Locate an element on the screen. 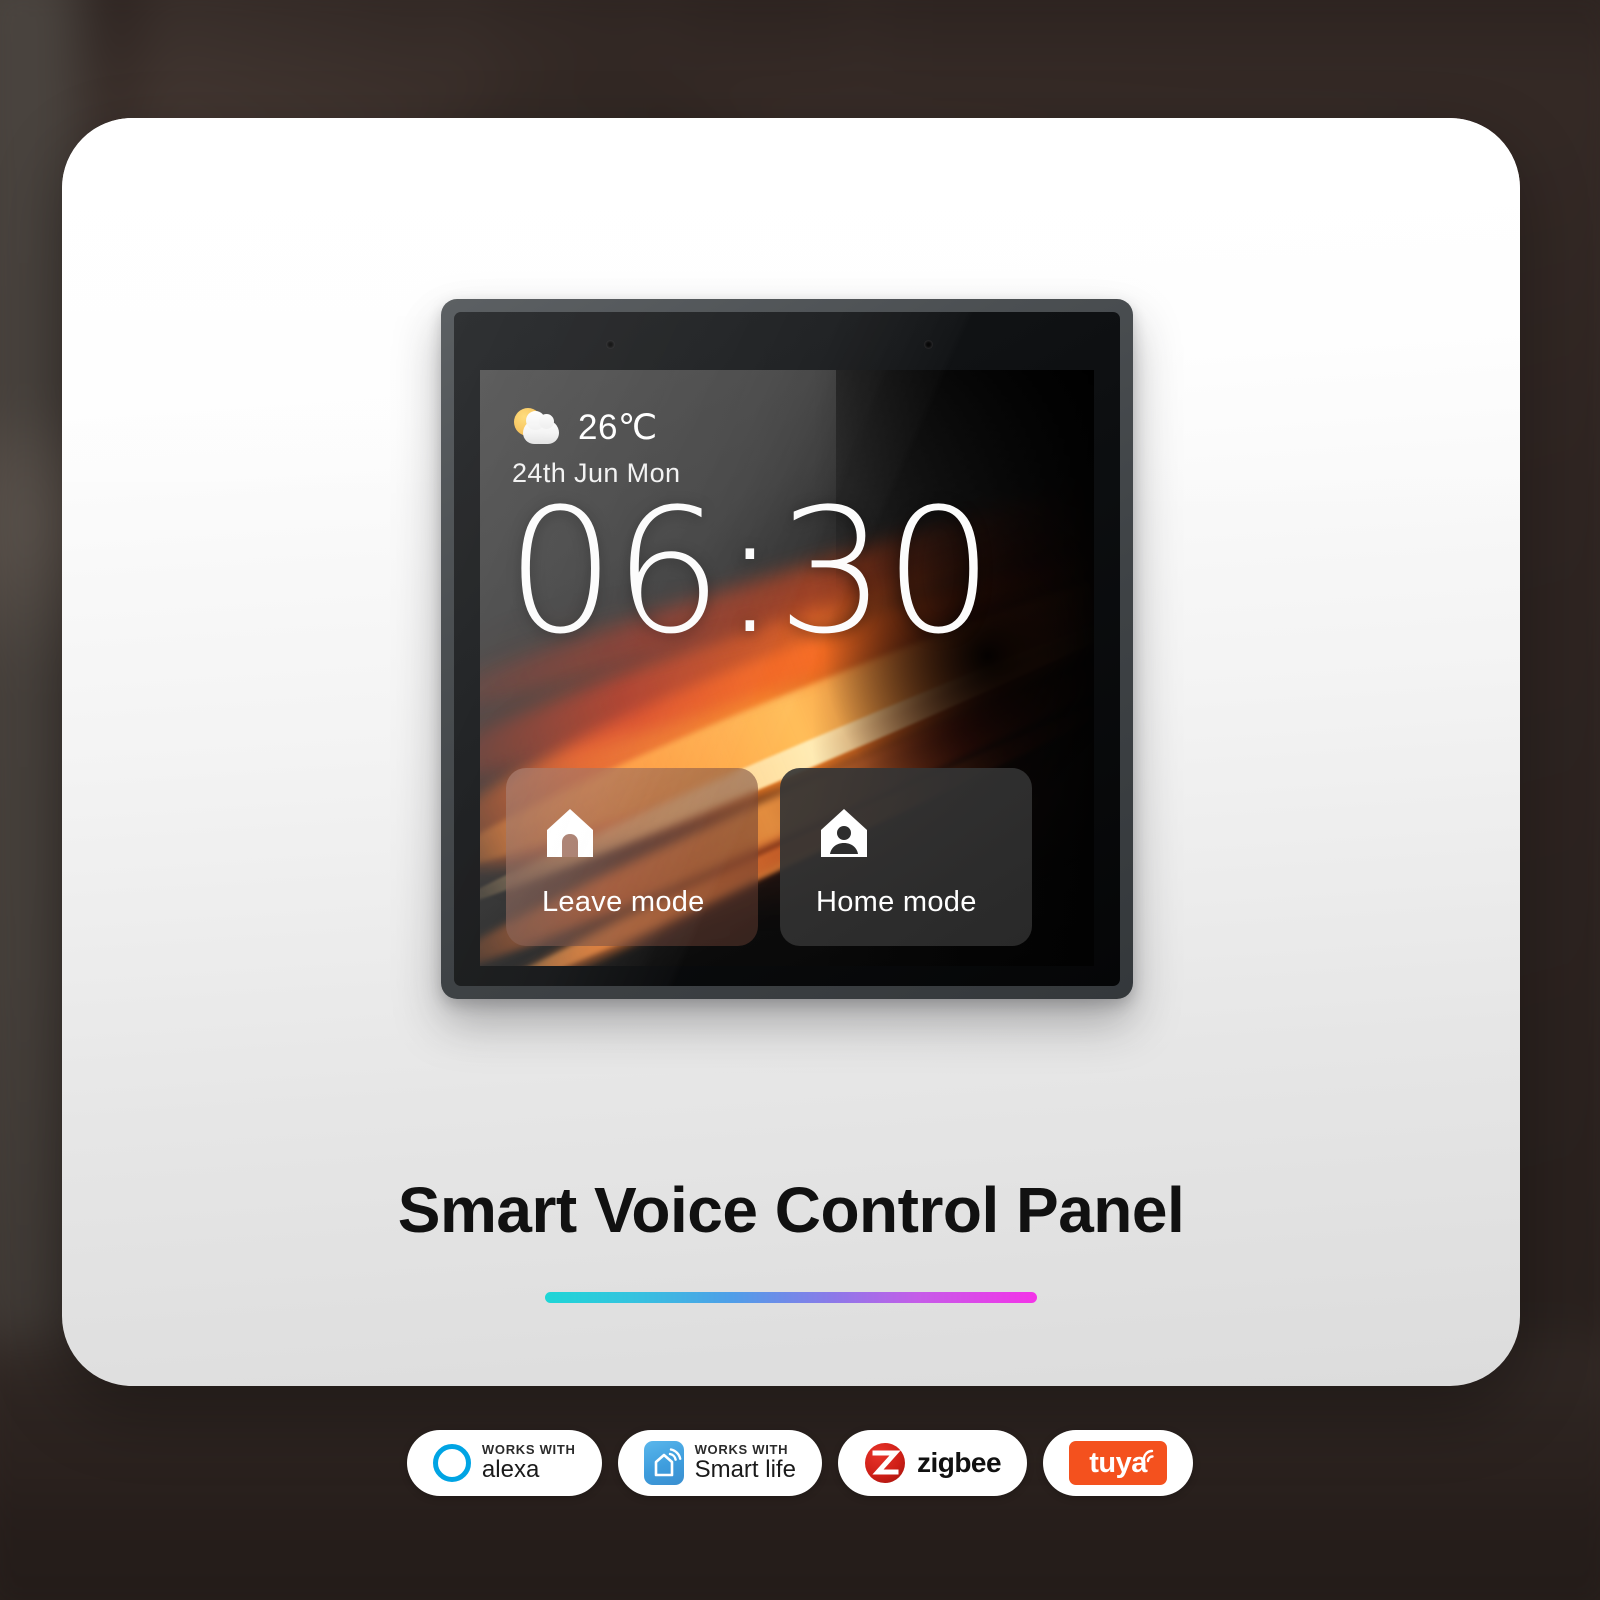 The width and height of the screenshot is (1600, 1600). person-in-home-icon is located at coordinates (844, 833).